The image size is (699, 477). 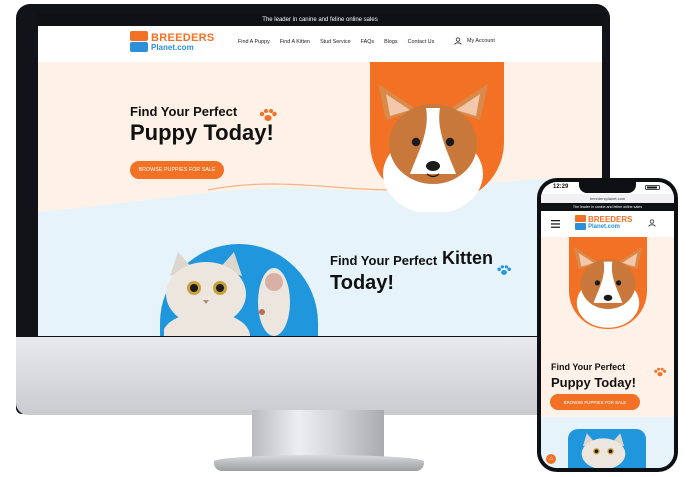 I want to click on hamburger-icon, so click(x=555, y=224).